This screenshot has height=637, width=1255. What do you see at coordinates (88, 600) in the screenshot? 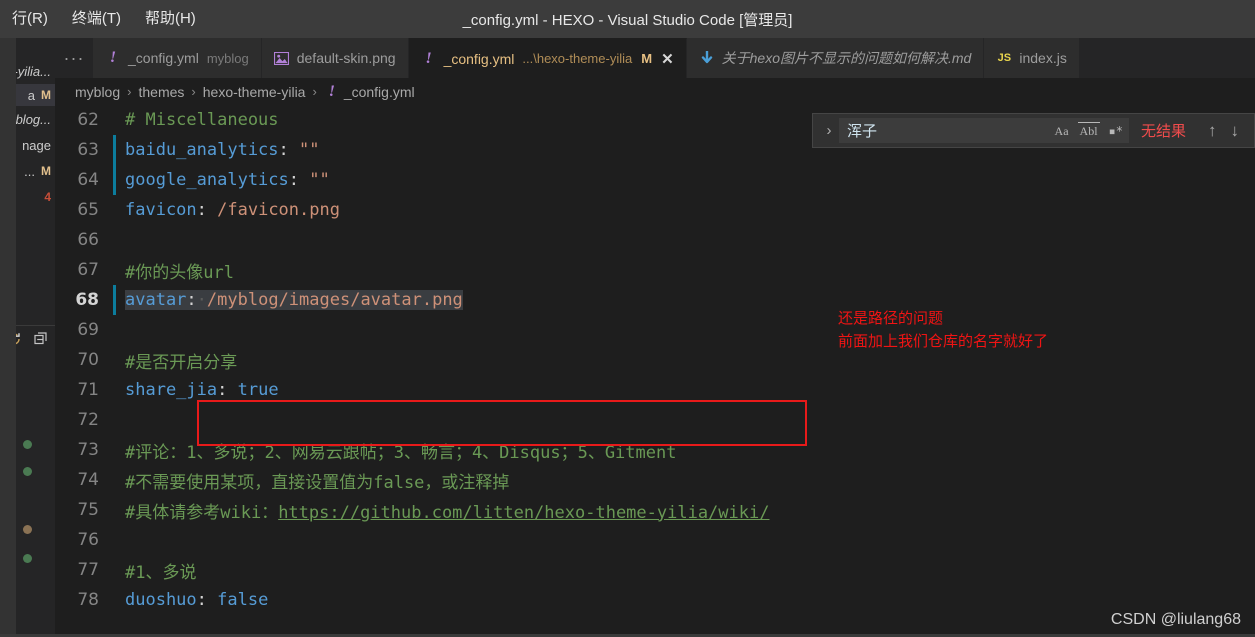
I see `line-number: 78` at bounding box center [88, 600].